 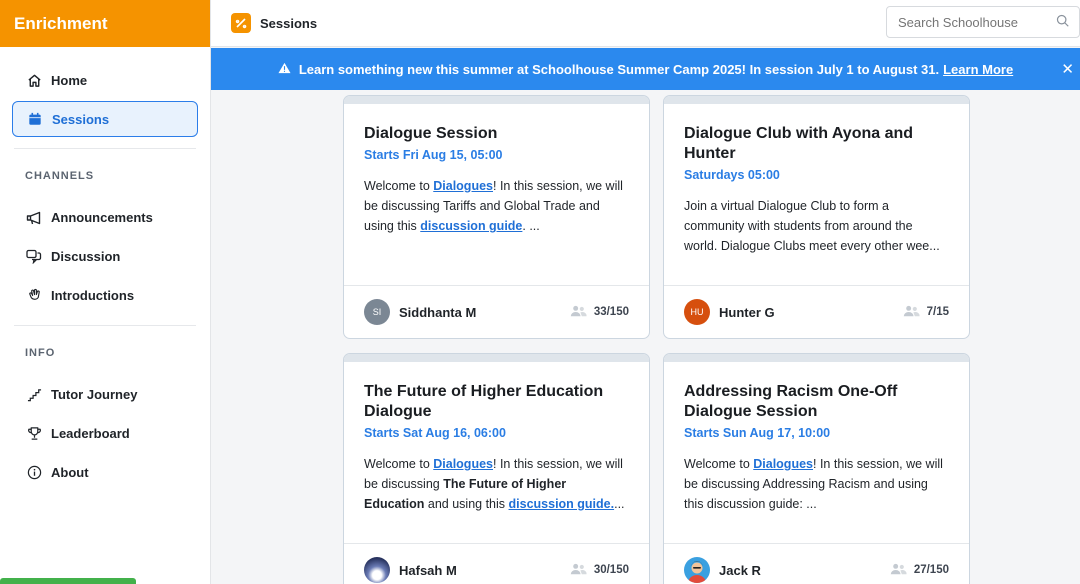 I want to click on card-footer: SI Siddhanta M 33/150, so click(x=496, y=311).